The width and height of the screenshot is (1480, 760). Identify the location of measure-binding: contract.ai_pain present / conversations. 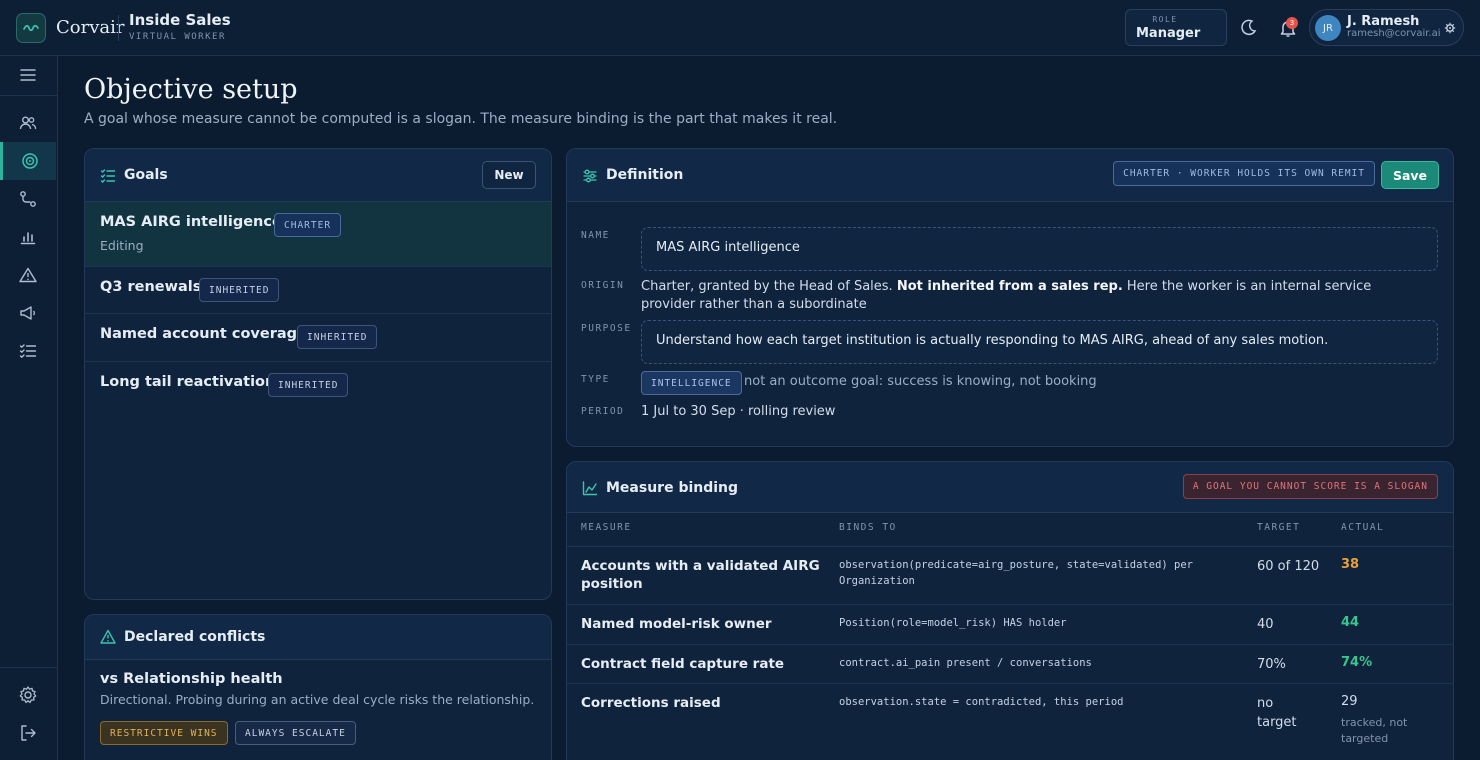
(965, 663).